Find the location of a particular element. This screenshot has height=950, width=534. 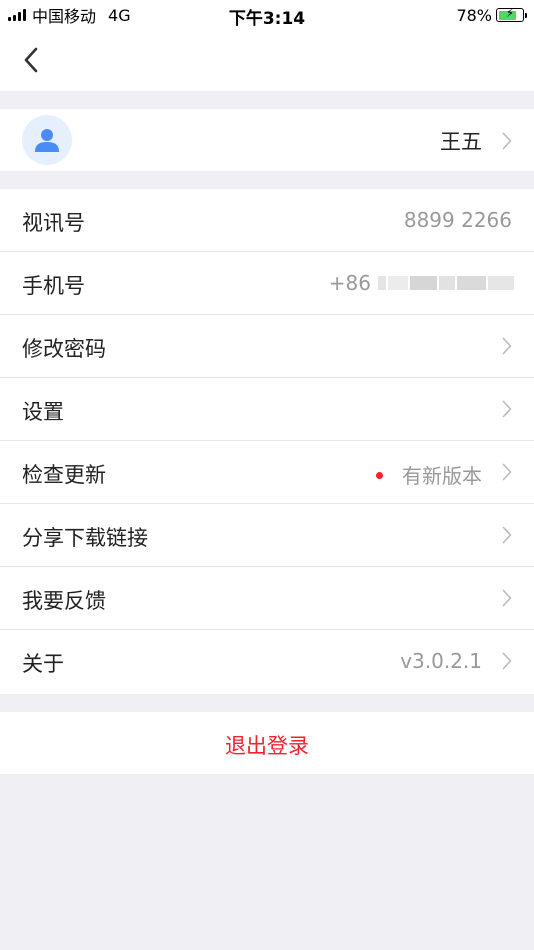

row-label: 视讯号 is located at coordinates (53, 223).